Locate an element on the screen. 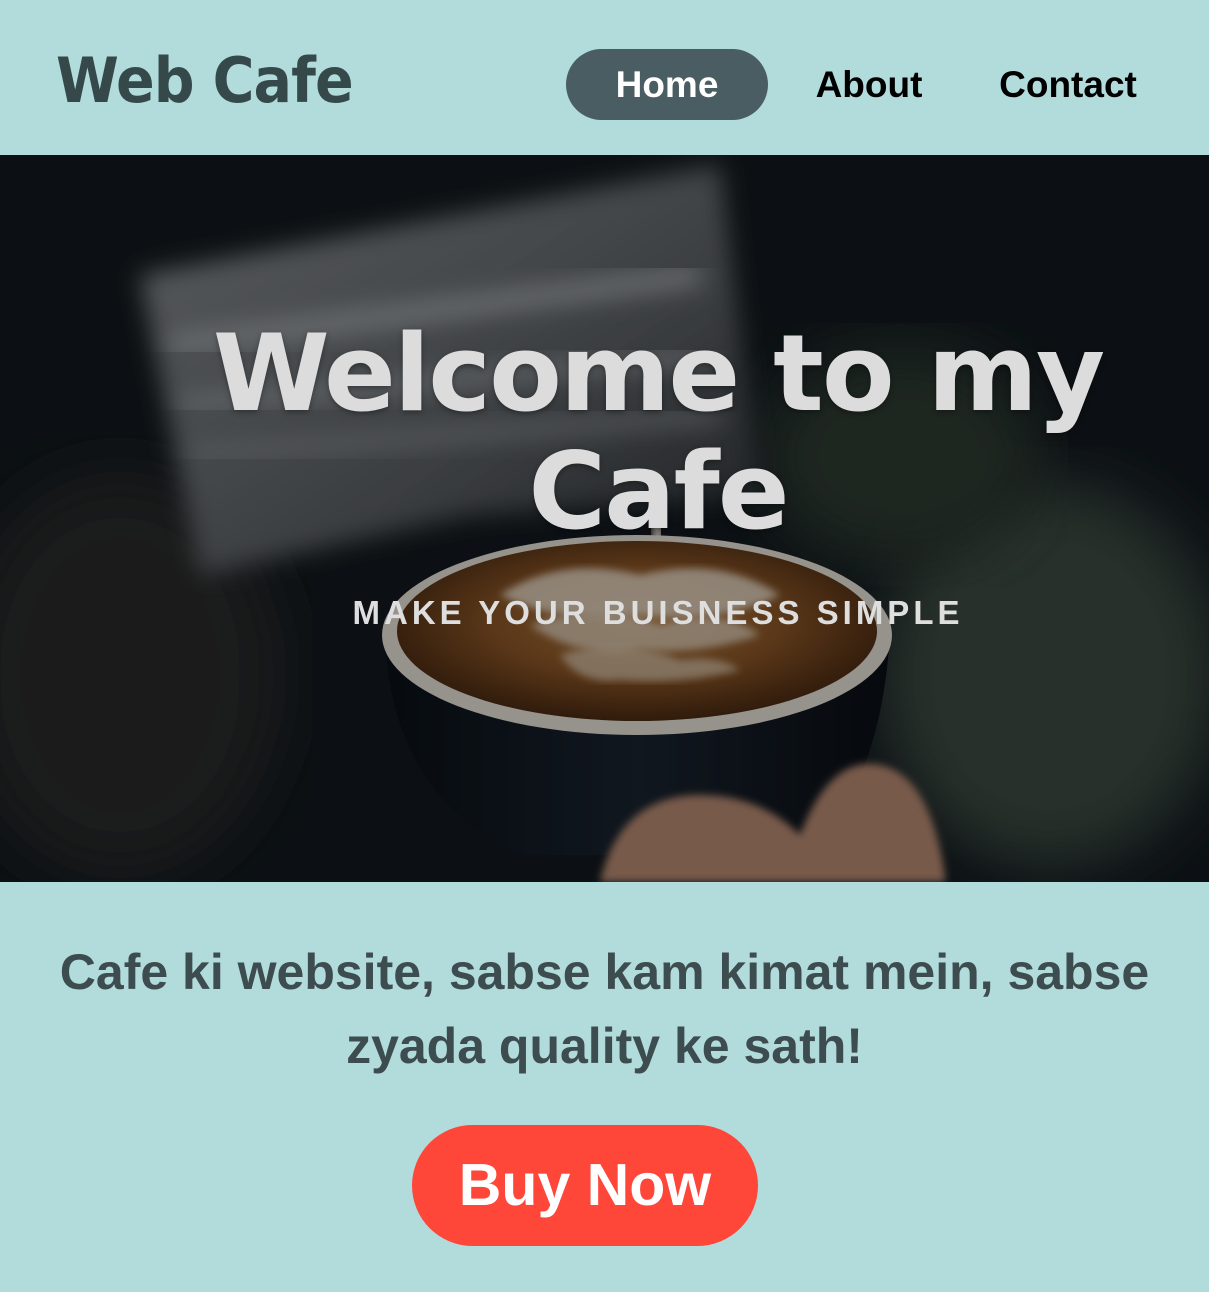  site-header: Web Cafe Home About Contact is located at coordinates (604, 77).